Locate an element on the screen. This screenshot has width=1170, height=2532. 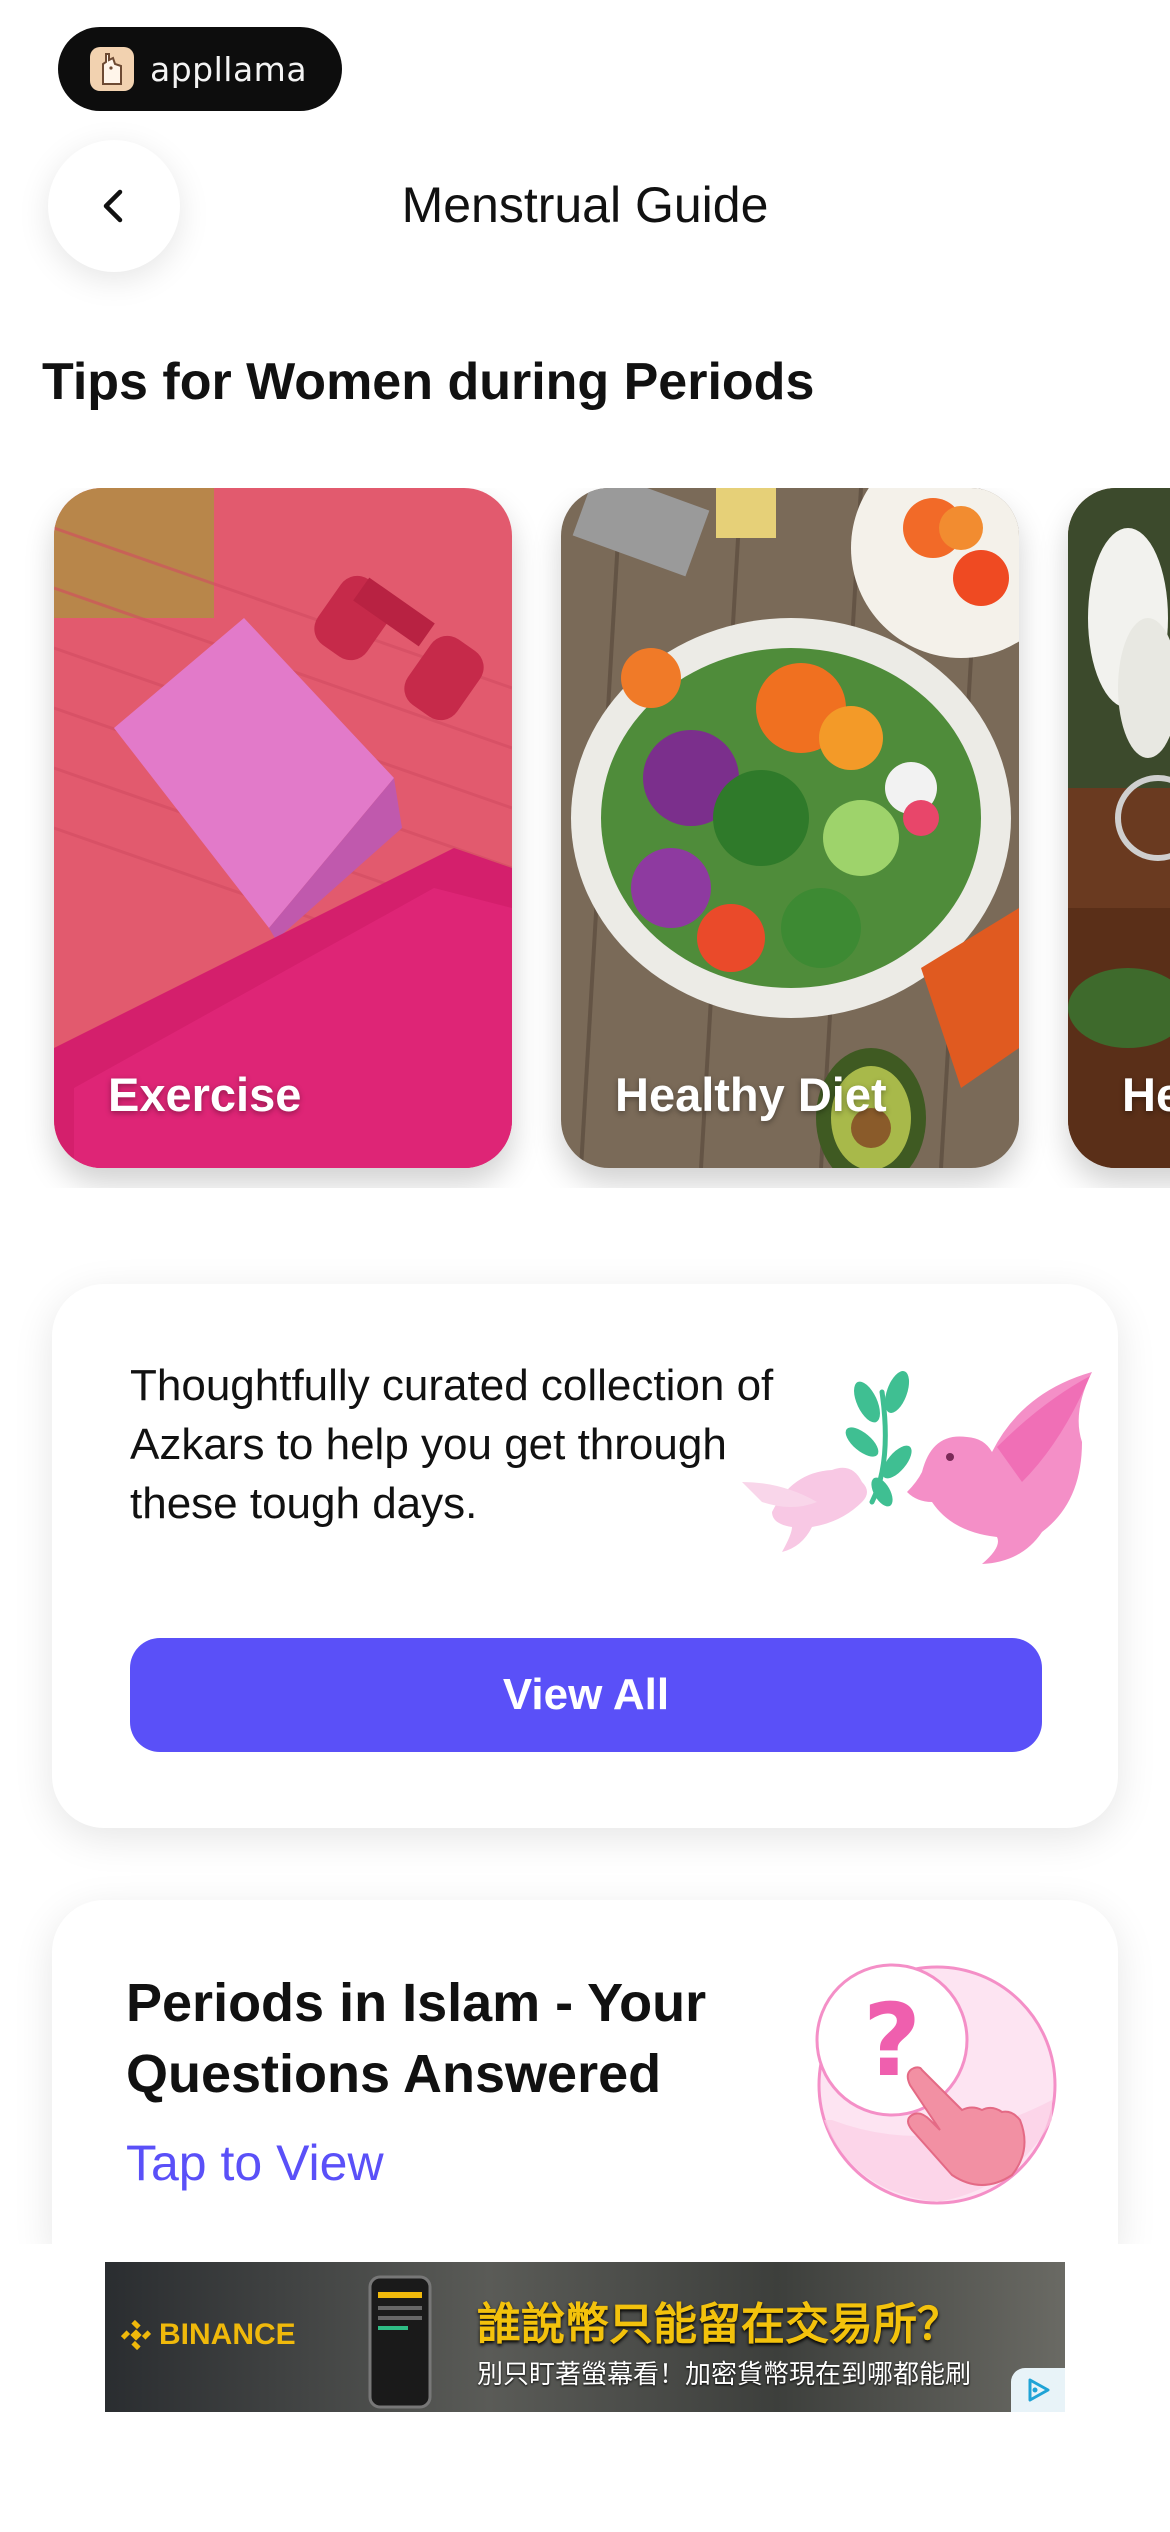
ad-headline: 誰說幣只能留在交易所？ is located at coordinates (719, 2324).